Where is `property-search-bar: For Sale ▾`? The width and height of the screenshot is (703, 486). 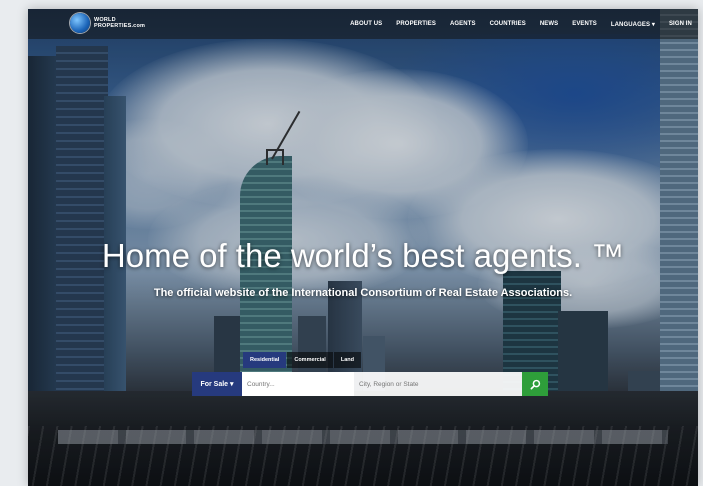 property-search-bar: For Sale ▾ is located at coordinates (370, 384).